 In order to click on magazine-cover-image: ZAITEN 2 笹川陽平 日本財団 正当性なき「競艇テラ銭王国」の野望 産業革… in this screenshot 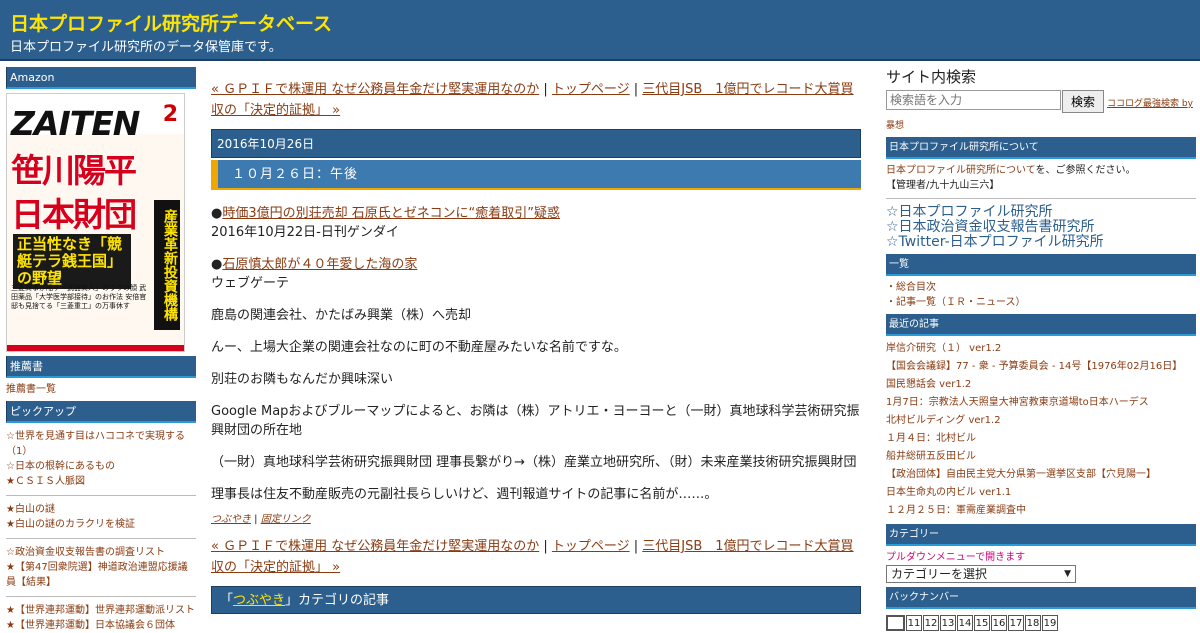, I will do `click(95, 222)`.